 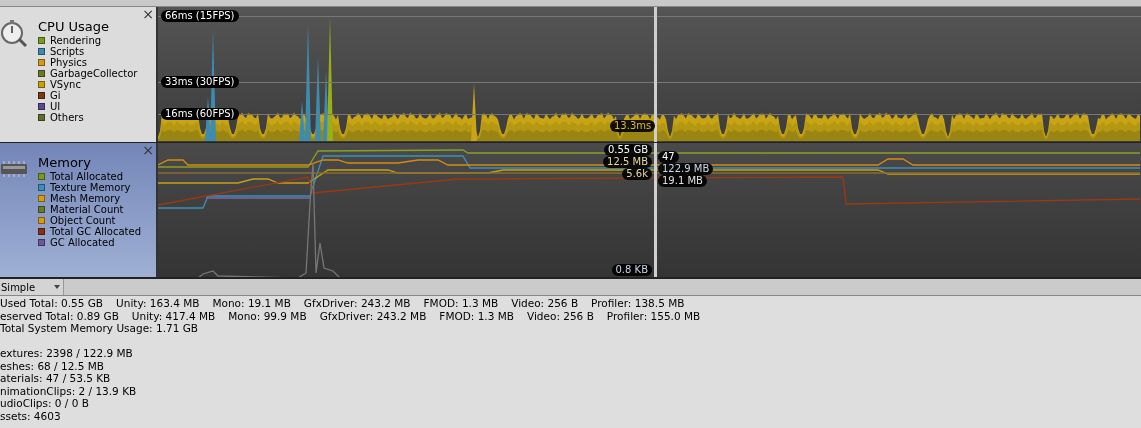 I want to click on legend-label: Mesh Memory, so click(x=85, y=198).